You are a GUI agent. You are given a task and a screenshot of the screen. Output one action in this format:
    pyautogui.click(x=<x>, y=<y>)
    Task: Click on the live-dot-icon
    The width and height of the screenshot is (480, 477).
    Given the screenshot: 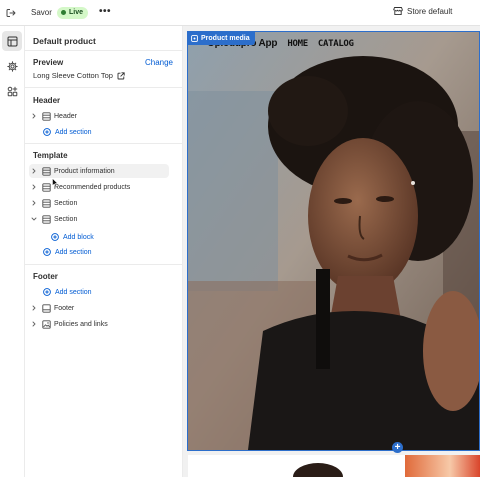 What is the action you would take?
    pyautogui.click(x=63, y=12)
    